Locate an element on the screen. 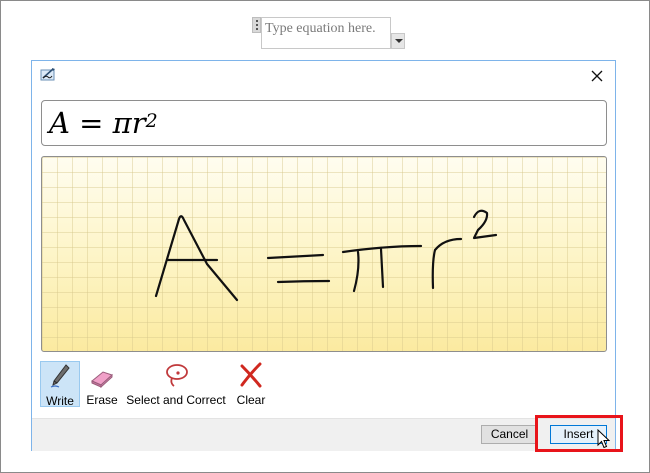 The image size is (650, 473). equation-input-field: Type equation here. is located at coordinates (326, 33).